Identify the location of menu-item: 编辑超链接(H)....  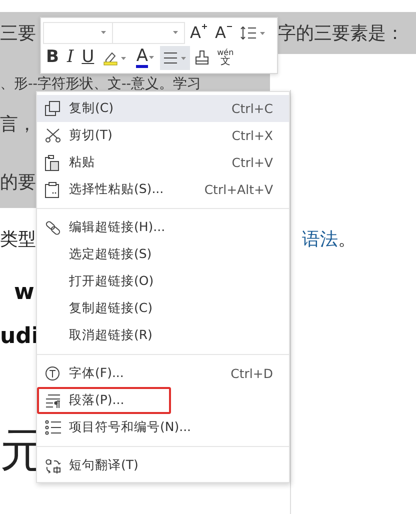
(163, 227).